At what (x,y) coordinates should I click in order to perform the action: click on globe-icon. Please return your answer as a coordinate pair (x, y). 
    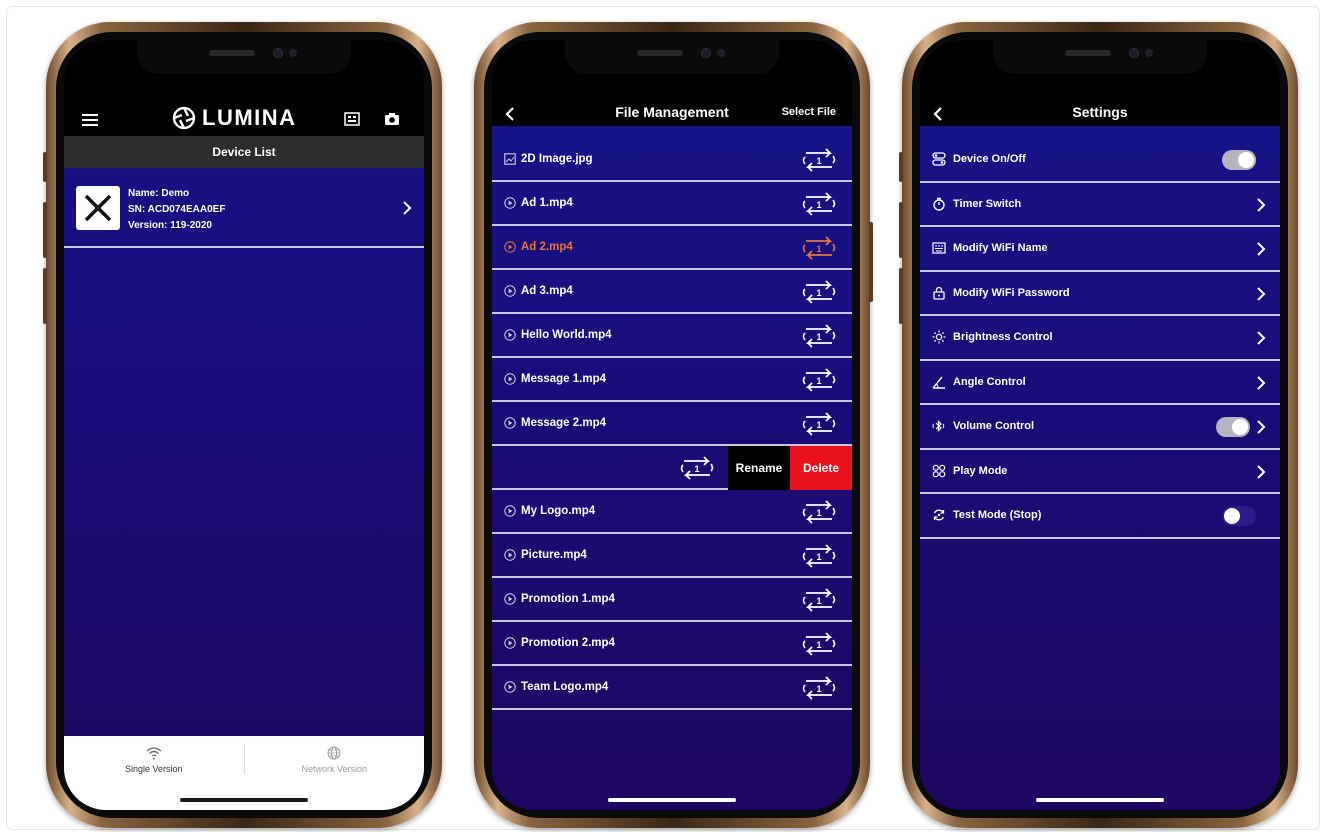
    Looking at the image, I should click on (334, 753).